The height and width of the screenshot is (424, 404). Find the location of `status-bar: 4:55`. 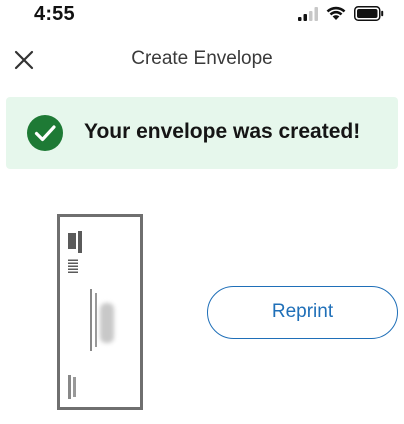

status-bar: 4:55 is located at coordinates (202, 17).